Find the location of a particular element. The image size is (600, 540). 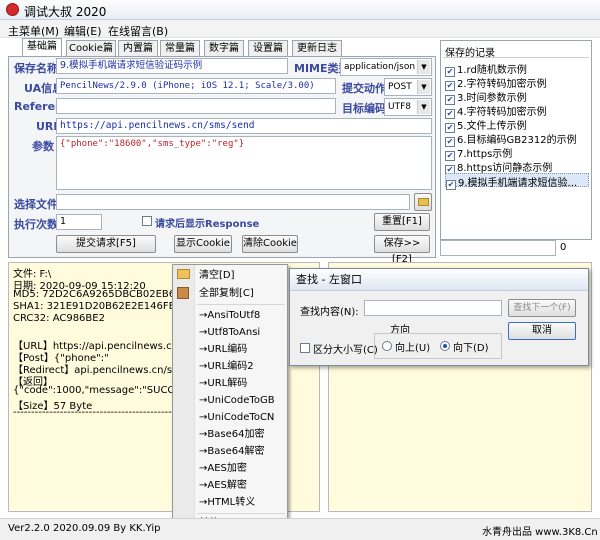

case-sensitive-checkbox is located at coordinates (305, 348).